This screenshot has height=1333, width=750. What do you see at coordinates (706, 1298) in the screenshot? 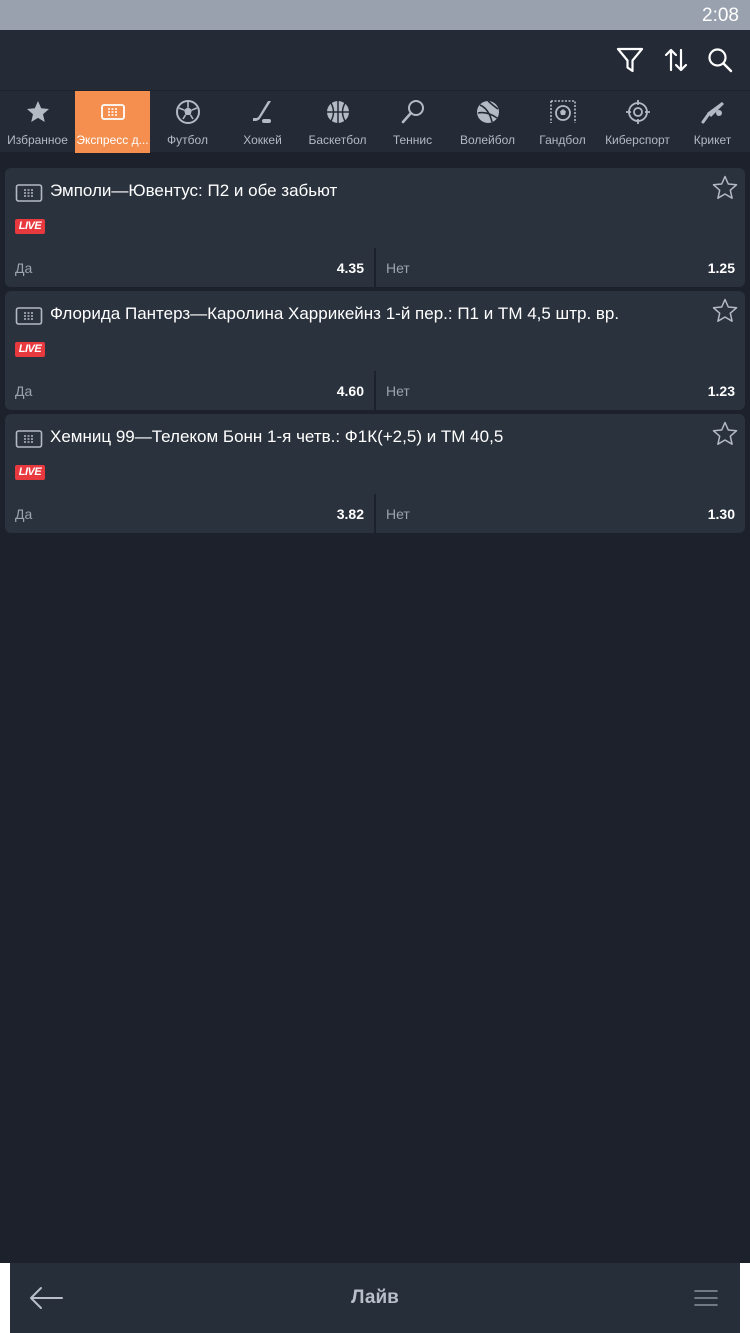
I see `menu-icon` at bounding box center [706, 1298].